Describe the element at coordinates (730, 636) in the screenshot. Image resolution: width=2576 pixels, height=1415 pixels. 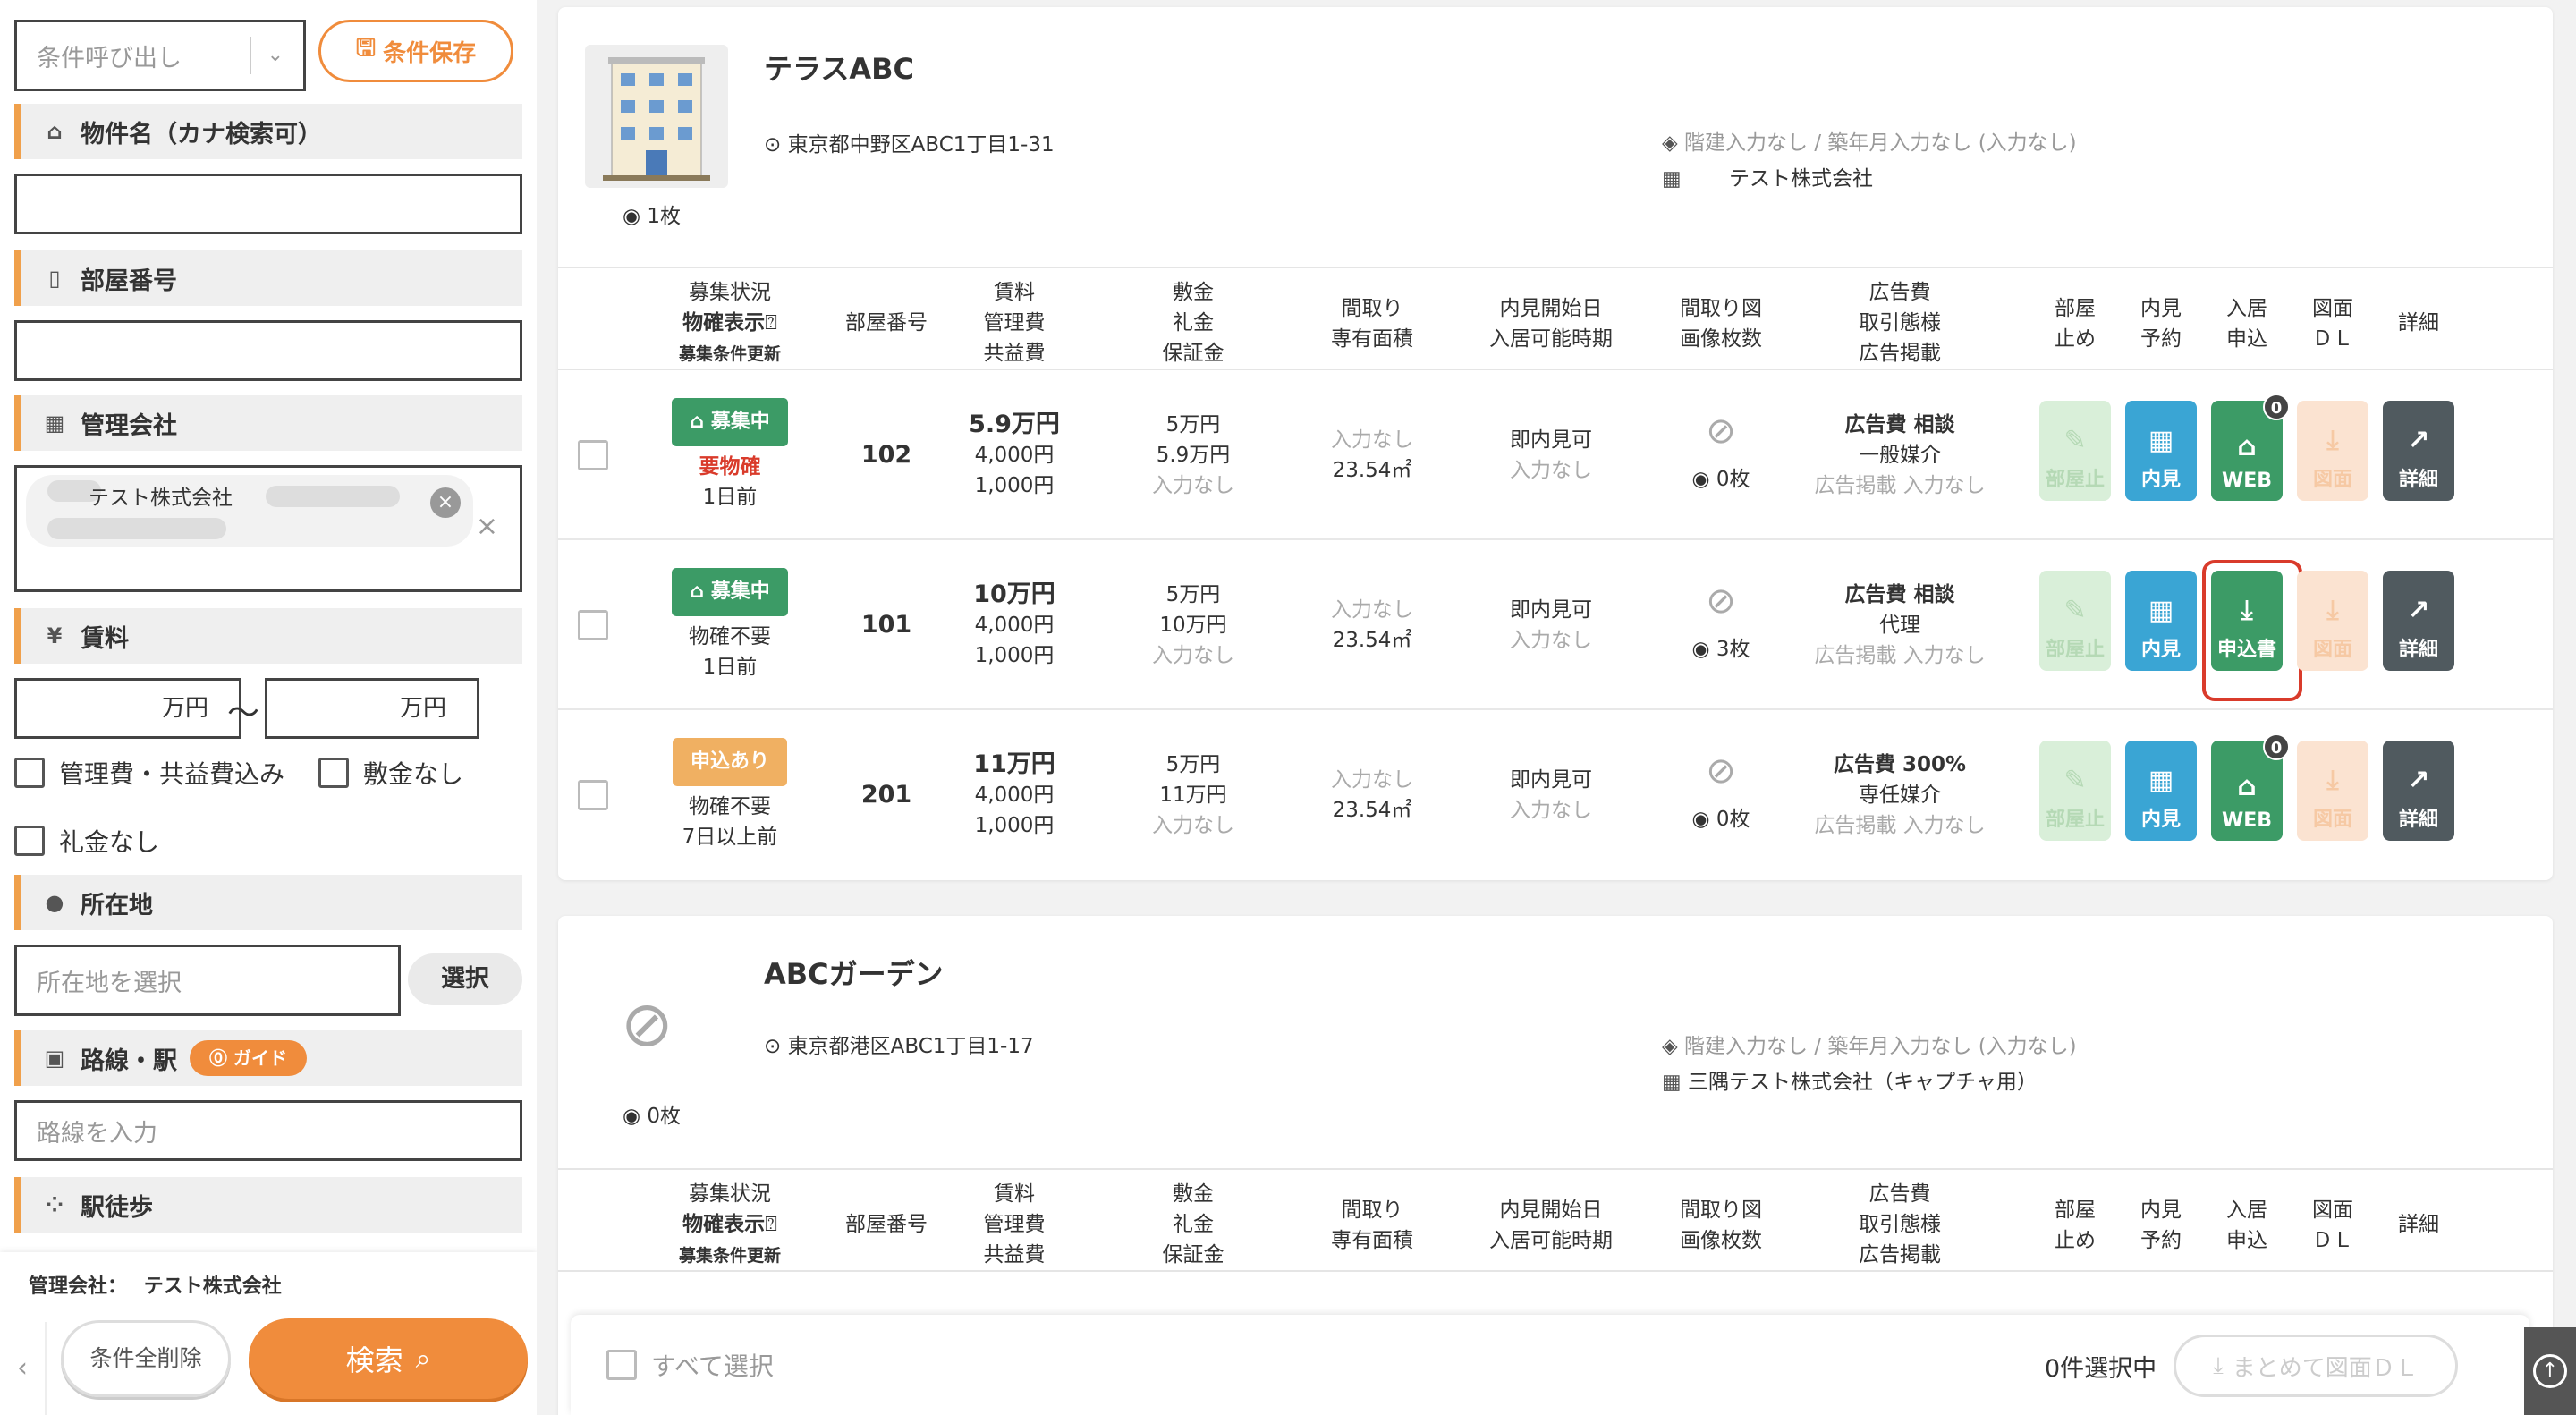
I see `confirm-status: 物確不要` at that location.